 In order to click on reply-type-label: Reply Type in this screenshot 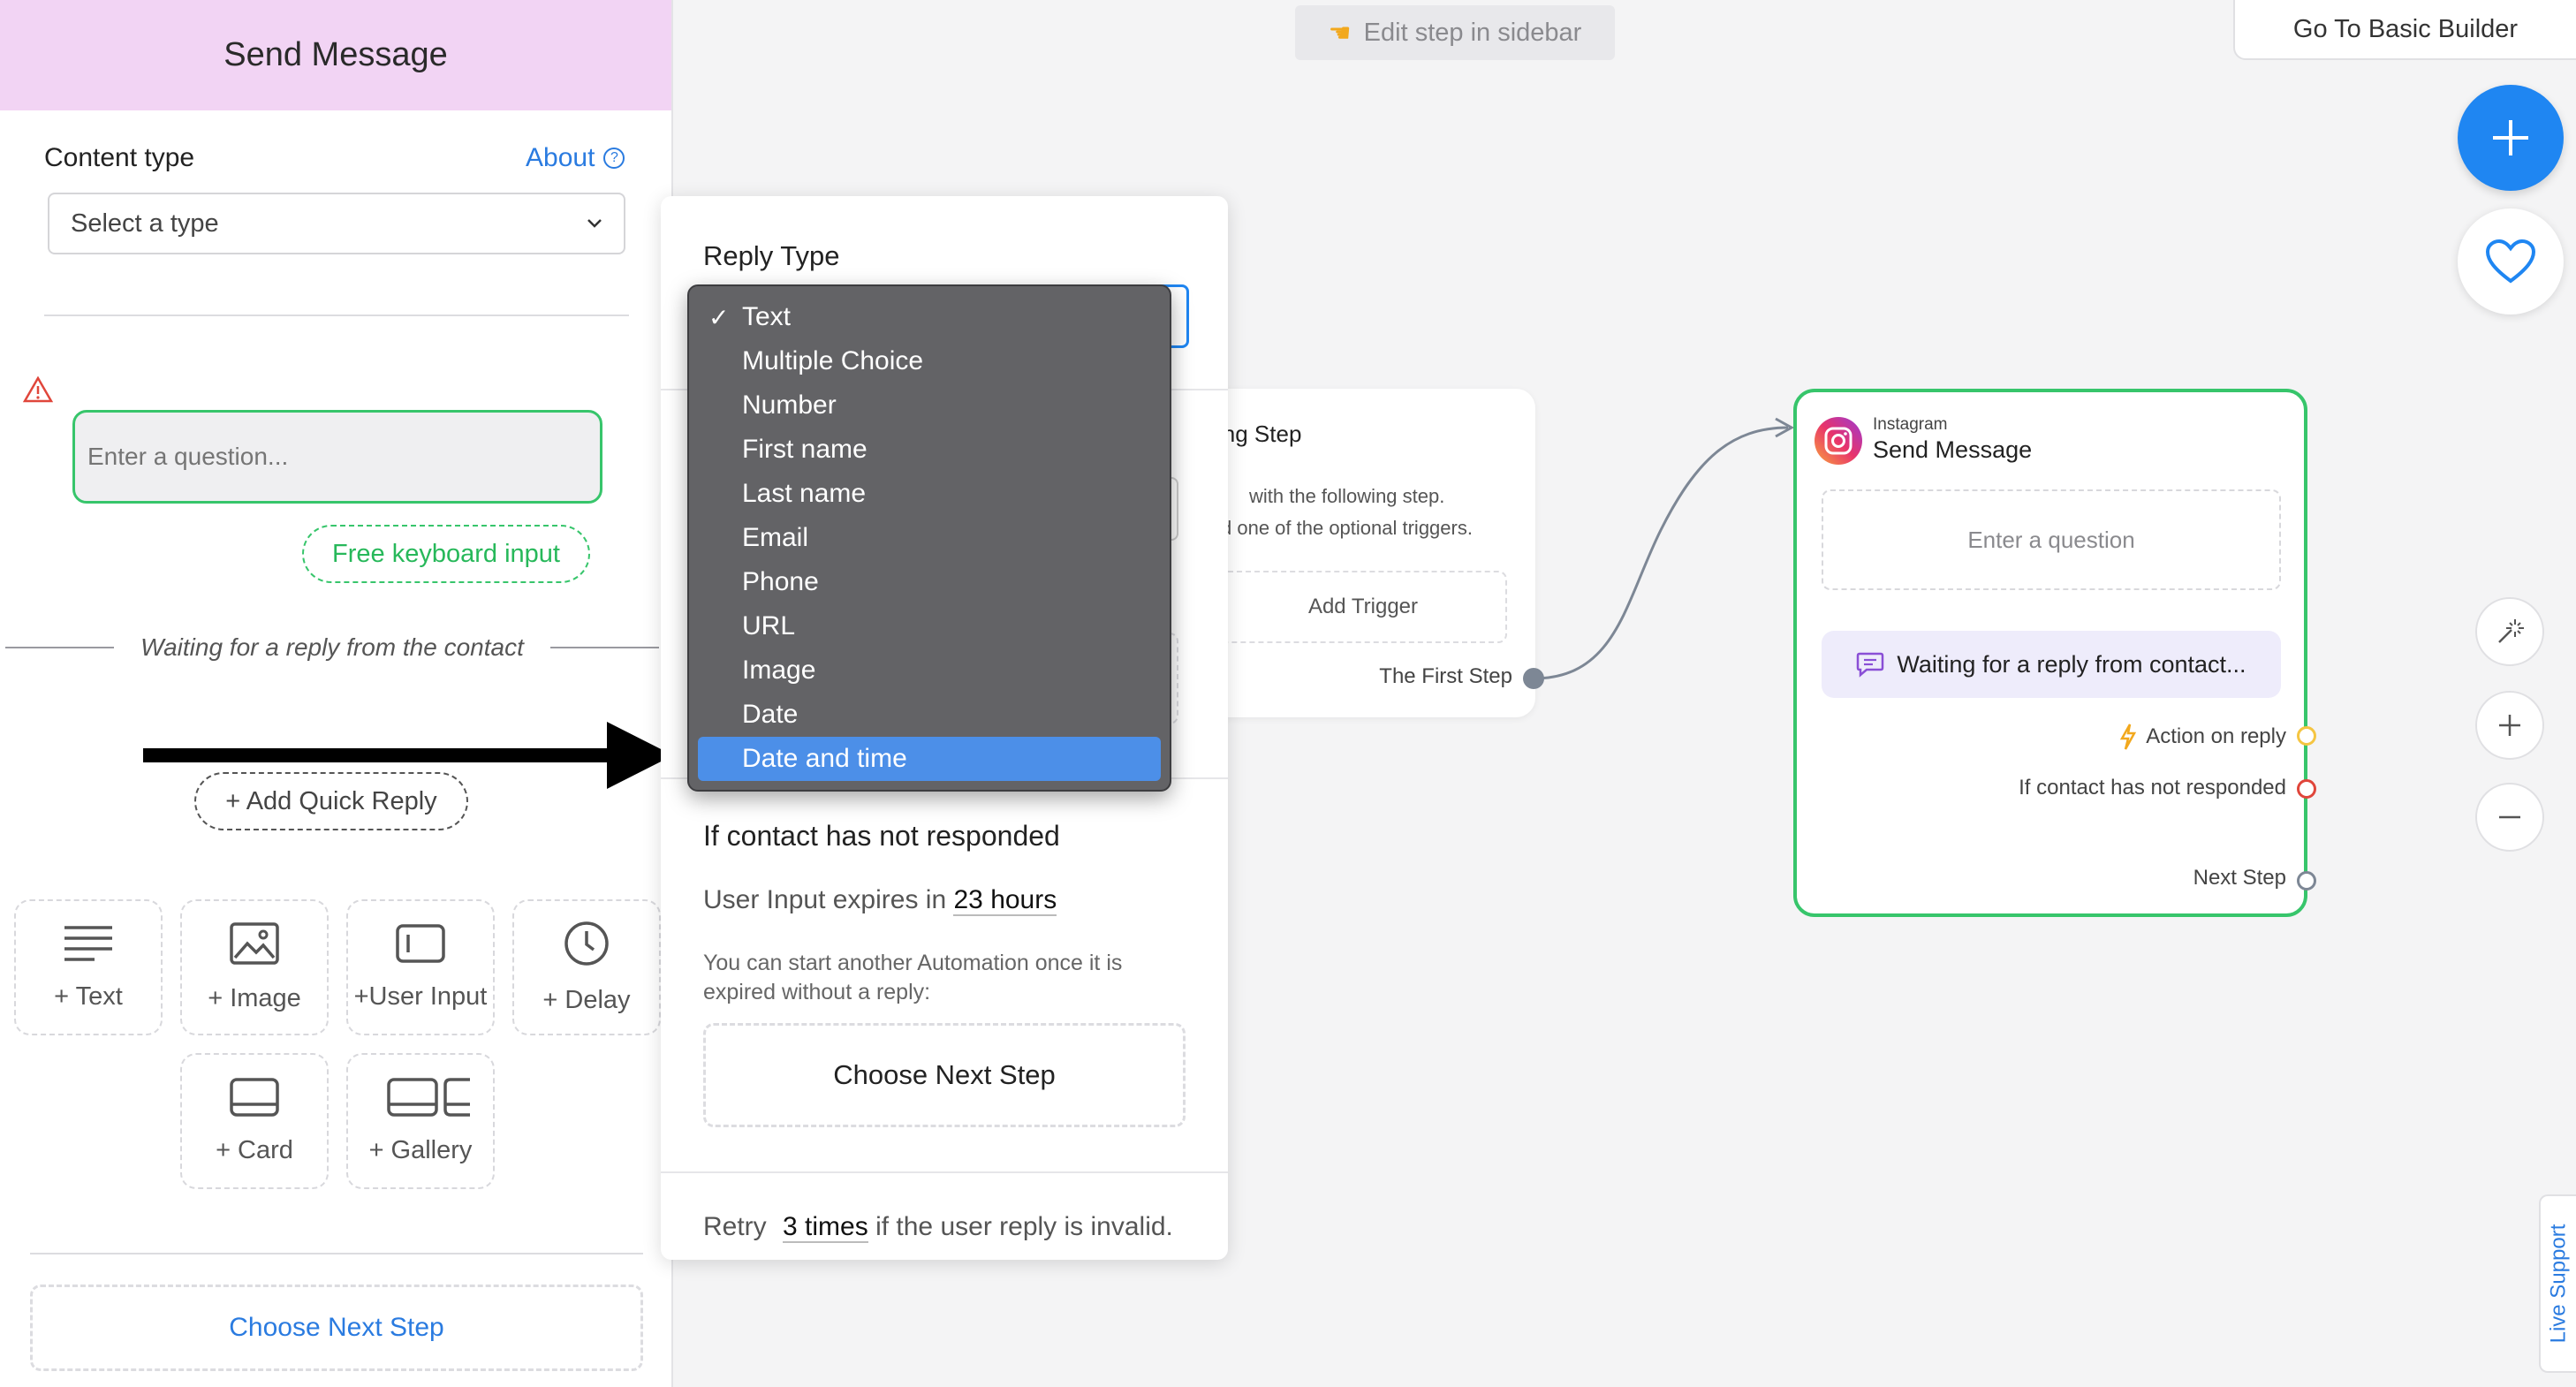, I will do `click(772, 255)`.